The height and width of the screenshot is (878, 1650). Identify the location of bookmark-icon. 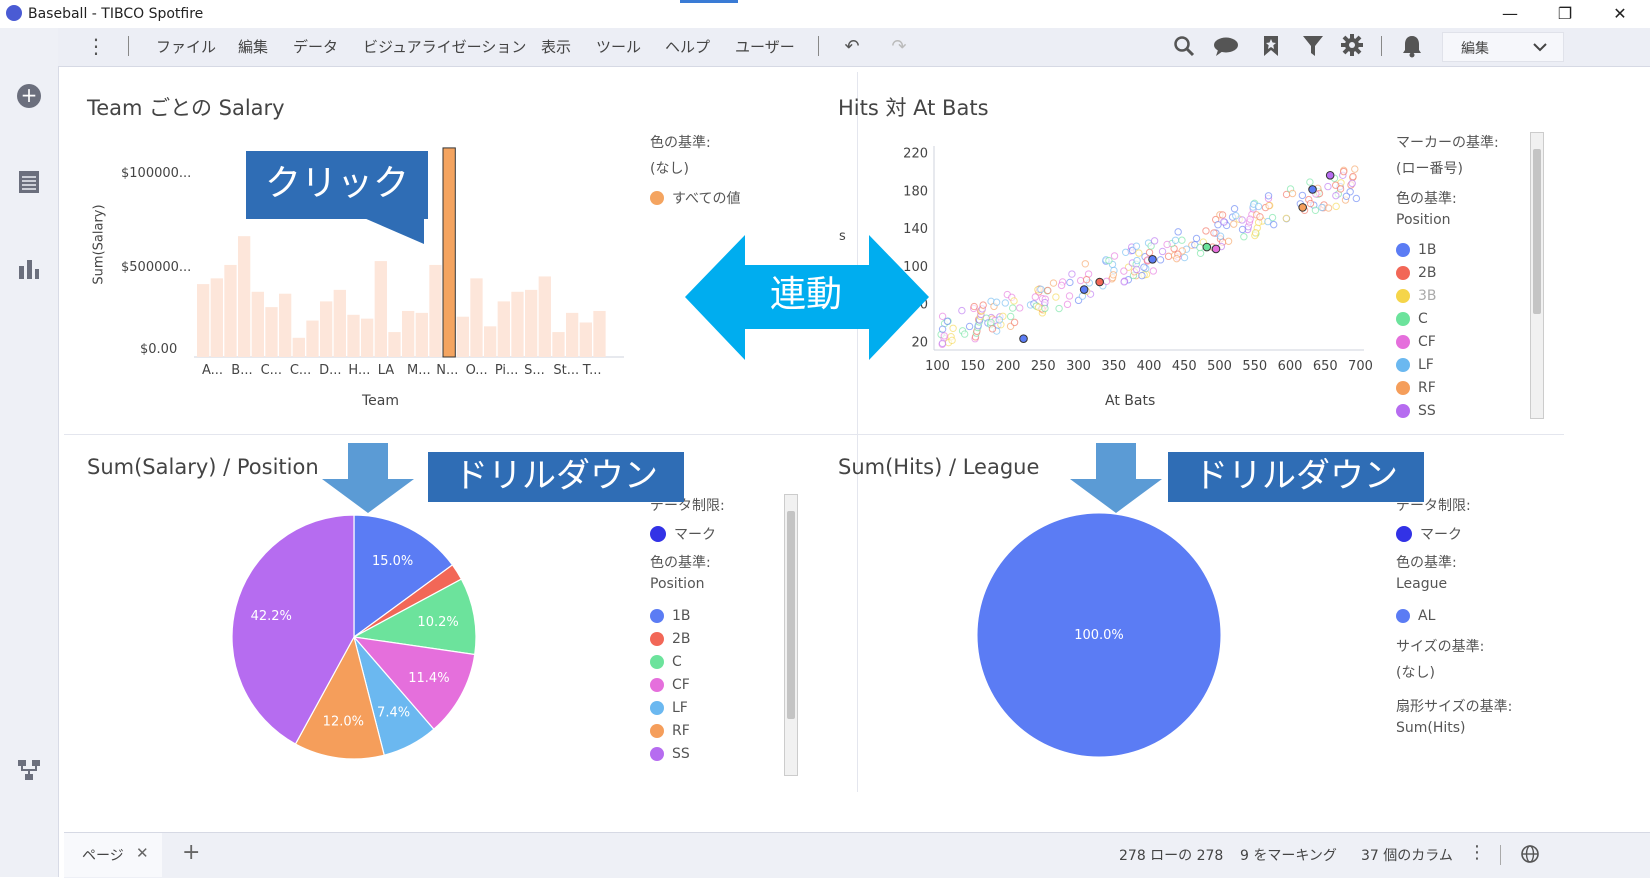
(1271, 46).